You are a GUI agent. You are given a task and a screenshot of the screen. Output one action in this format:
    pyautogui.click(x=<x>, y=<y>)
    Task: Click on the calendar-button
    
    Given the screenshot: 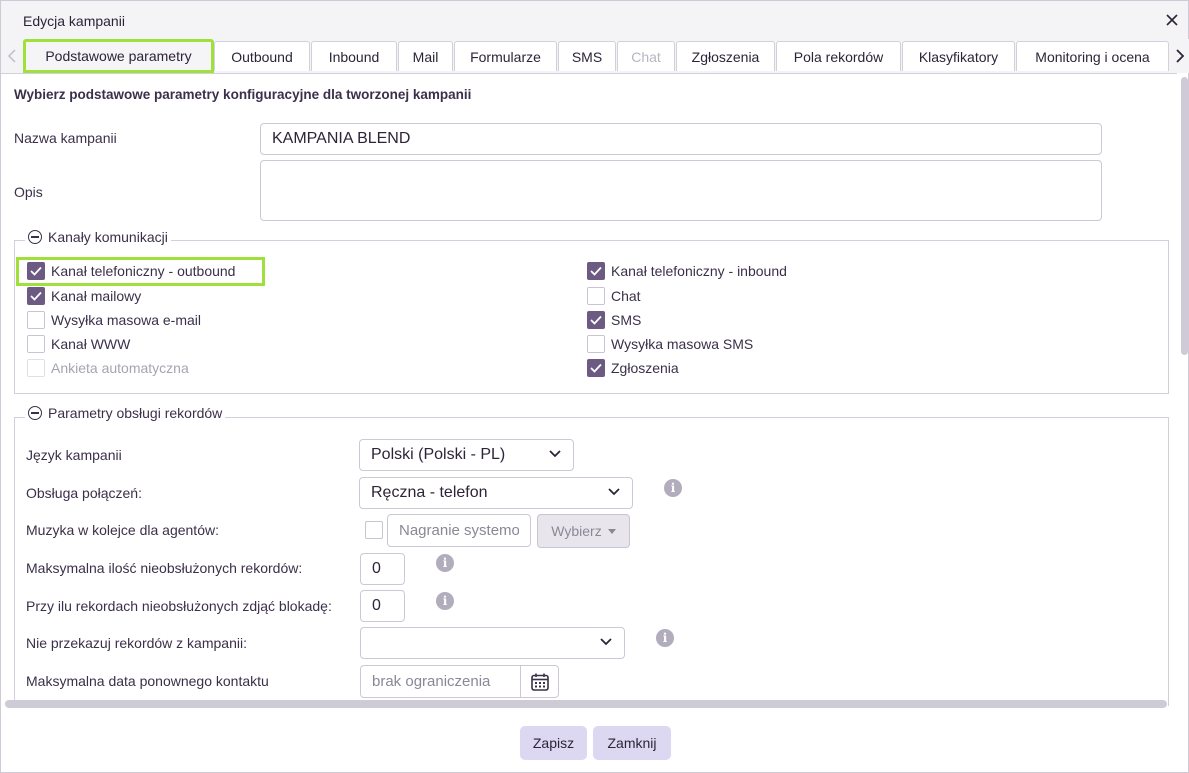 What is the action you would take?
    pyautogui.click(x=539, y=681)
    